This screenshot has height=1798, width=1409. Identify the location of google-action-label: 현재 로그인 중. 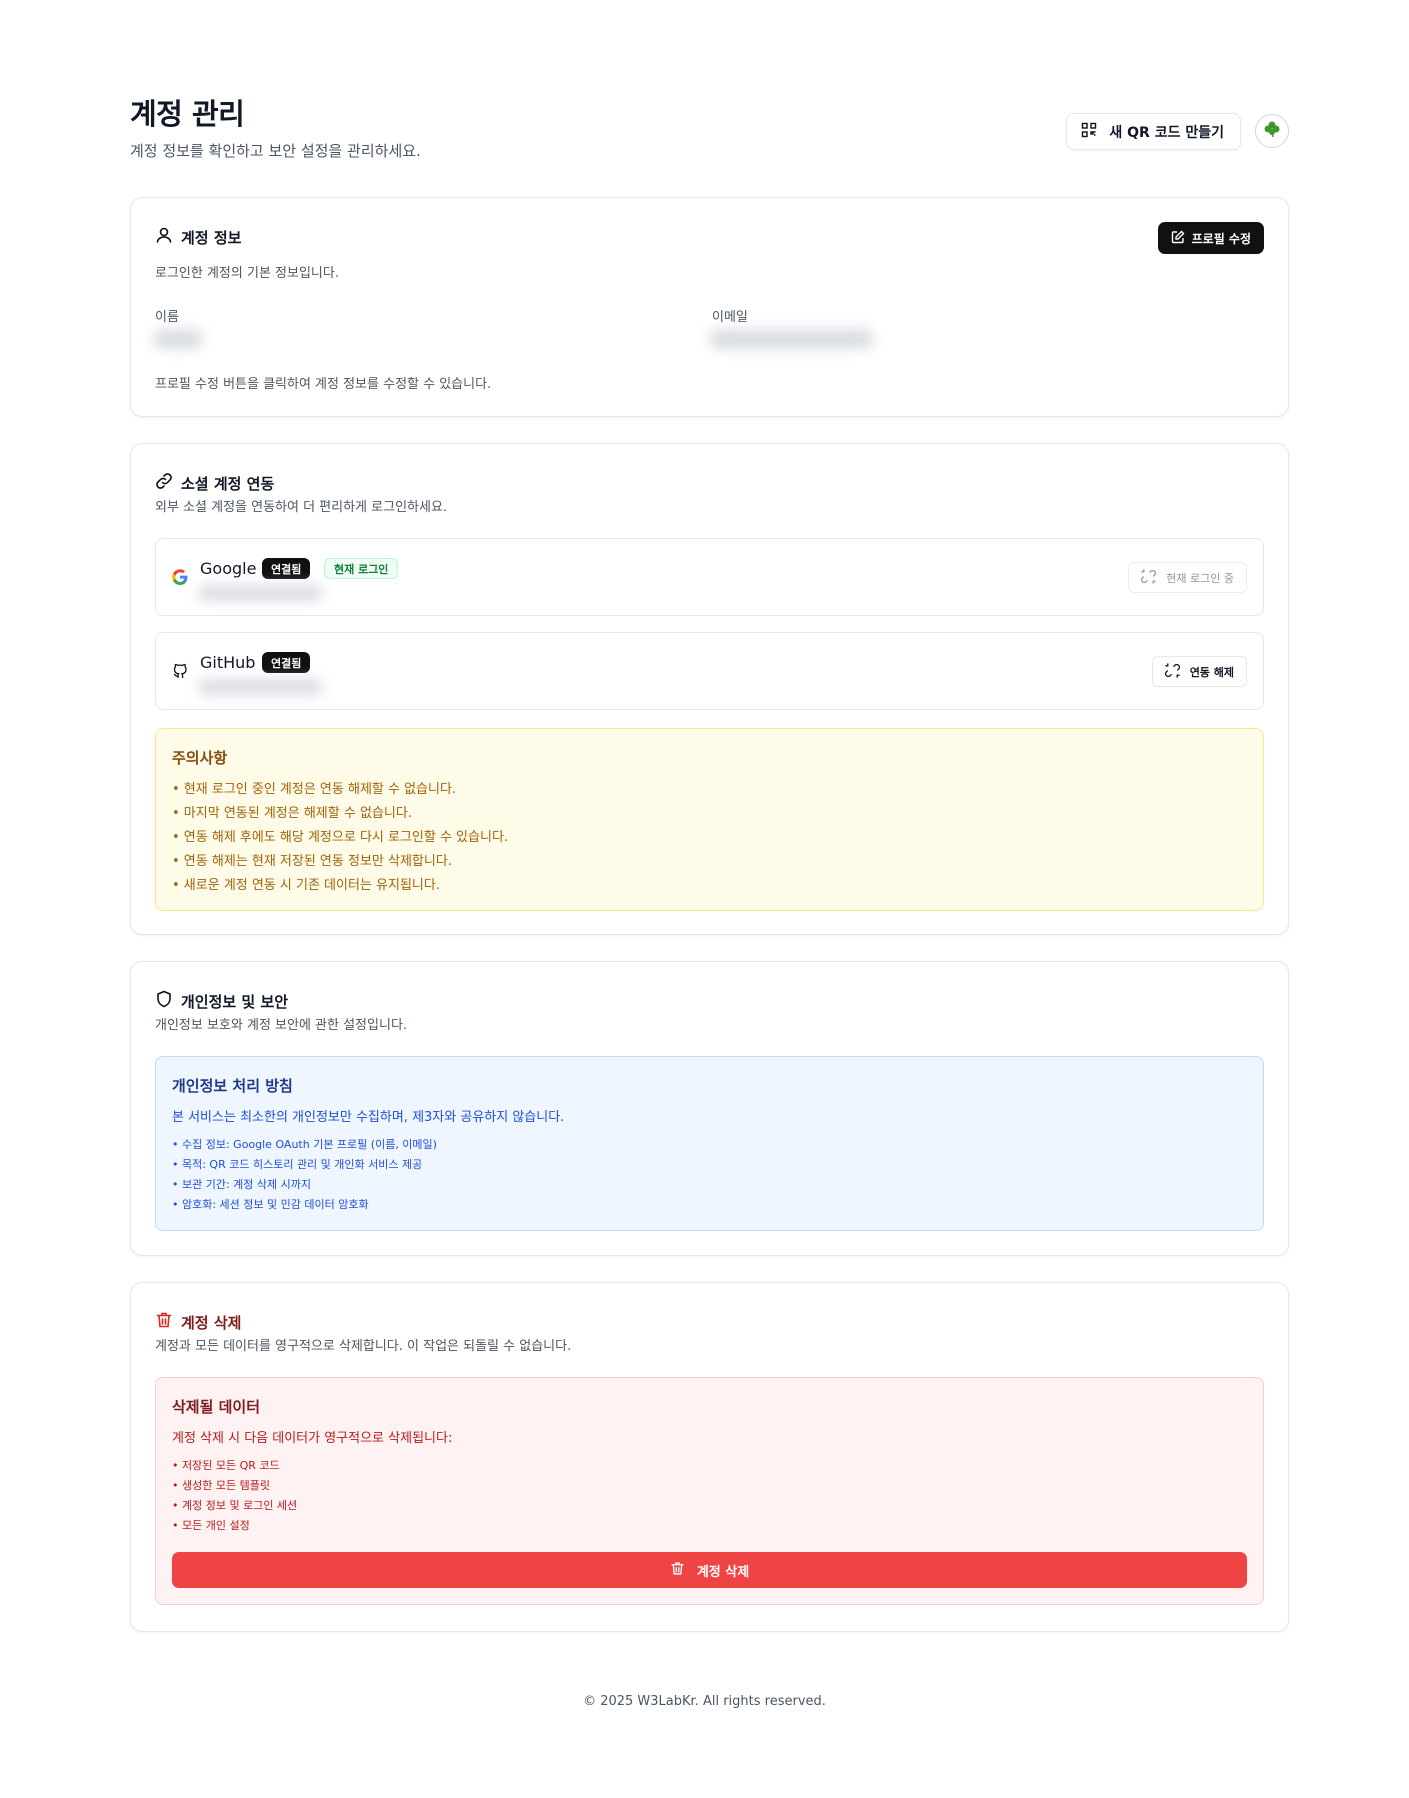
(1200, 578).